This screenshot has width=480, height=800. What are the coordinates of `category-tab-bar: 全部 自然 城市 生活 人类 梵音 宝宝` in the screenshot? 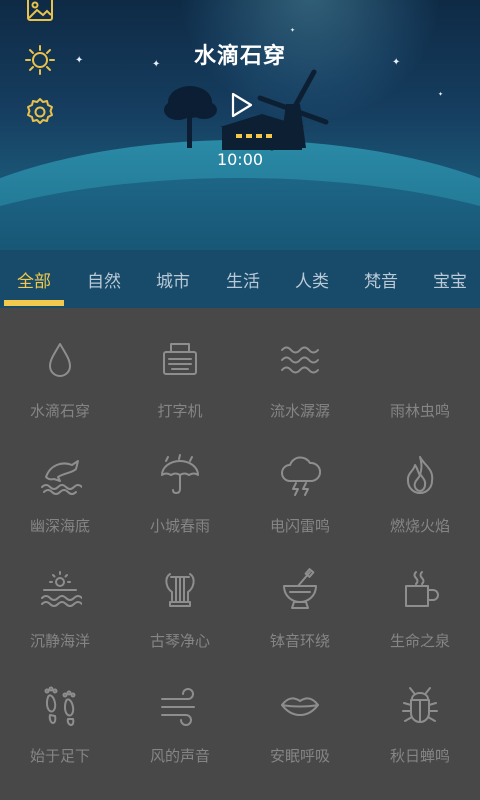 It's located at (240, 279).